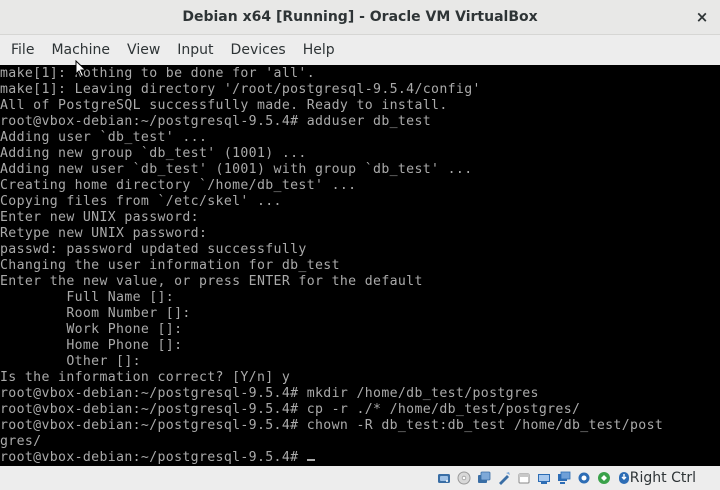 The image size is (720, 490). What do you see at coordinates (22, 50) in the screenshot?
I see `menu-file: File` at bounding box center [22, 50].